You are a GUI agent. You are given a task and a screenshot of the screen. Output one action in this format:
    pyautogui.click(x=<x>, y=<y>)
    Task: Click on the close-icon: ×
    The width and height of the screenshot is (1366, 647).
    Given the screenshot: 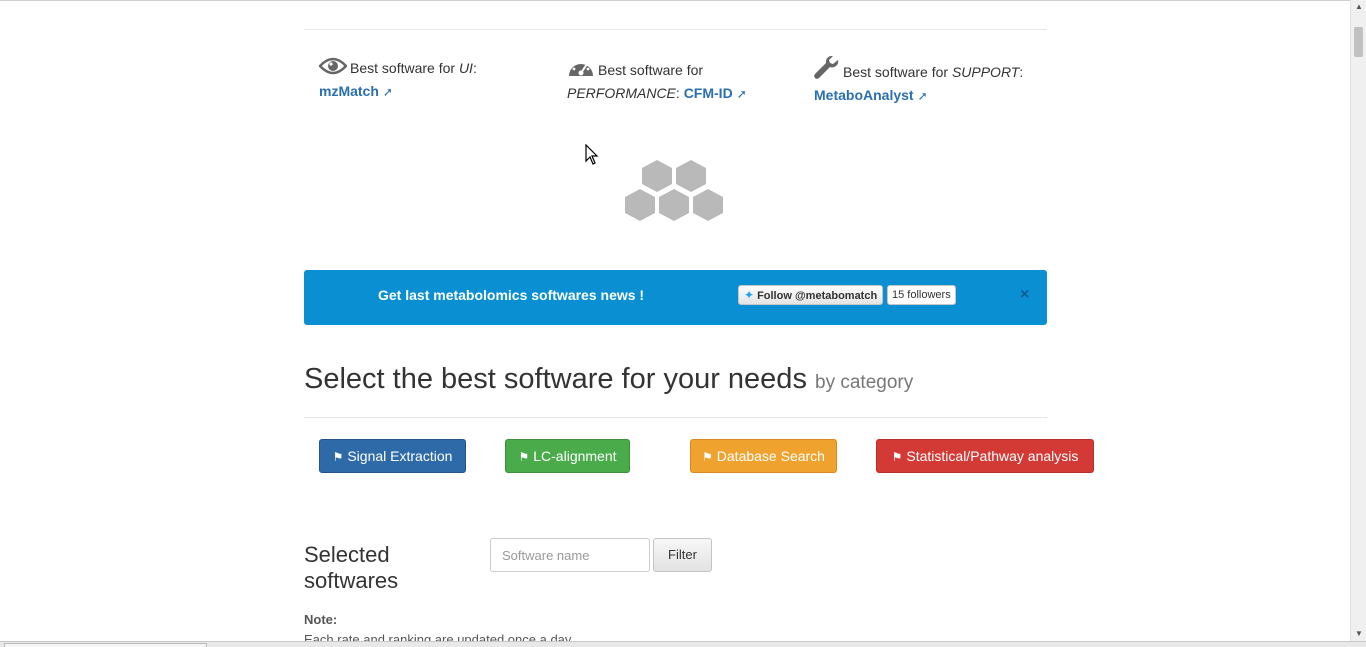 What is the action you would take?
    pyautogui.click(x=1024, y=295)
    